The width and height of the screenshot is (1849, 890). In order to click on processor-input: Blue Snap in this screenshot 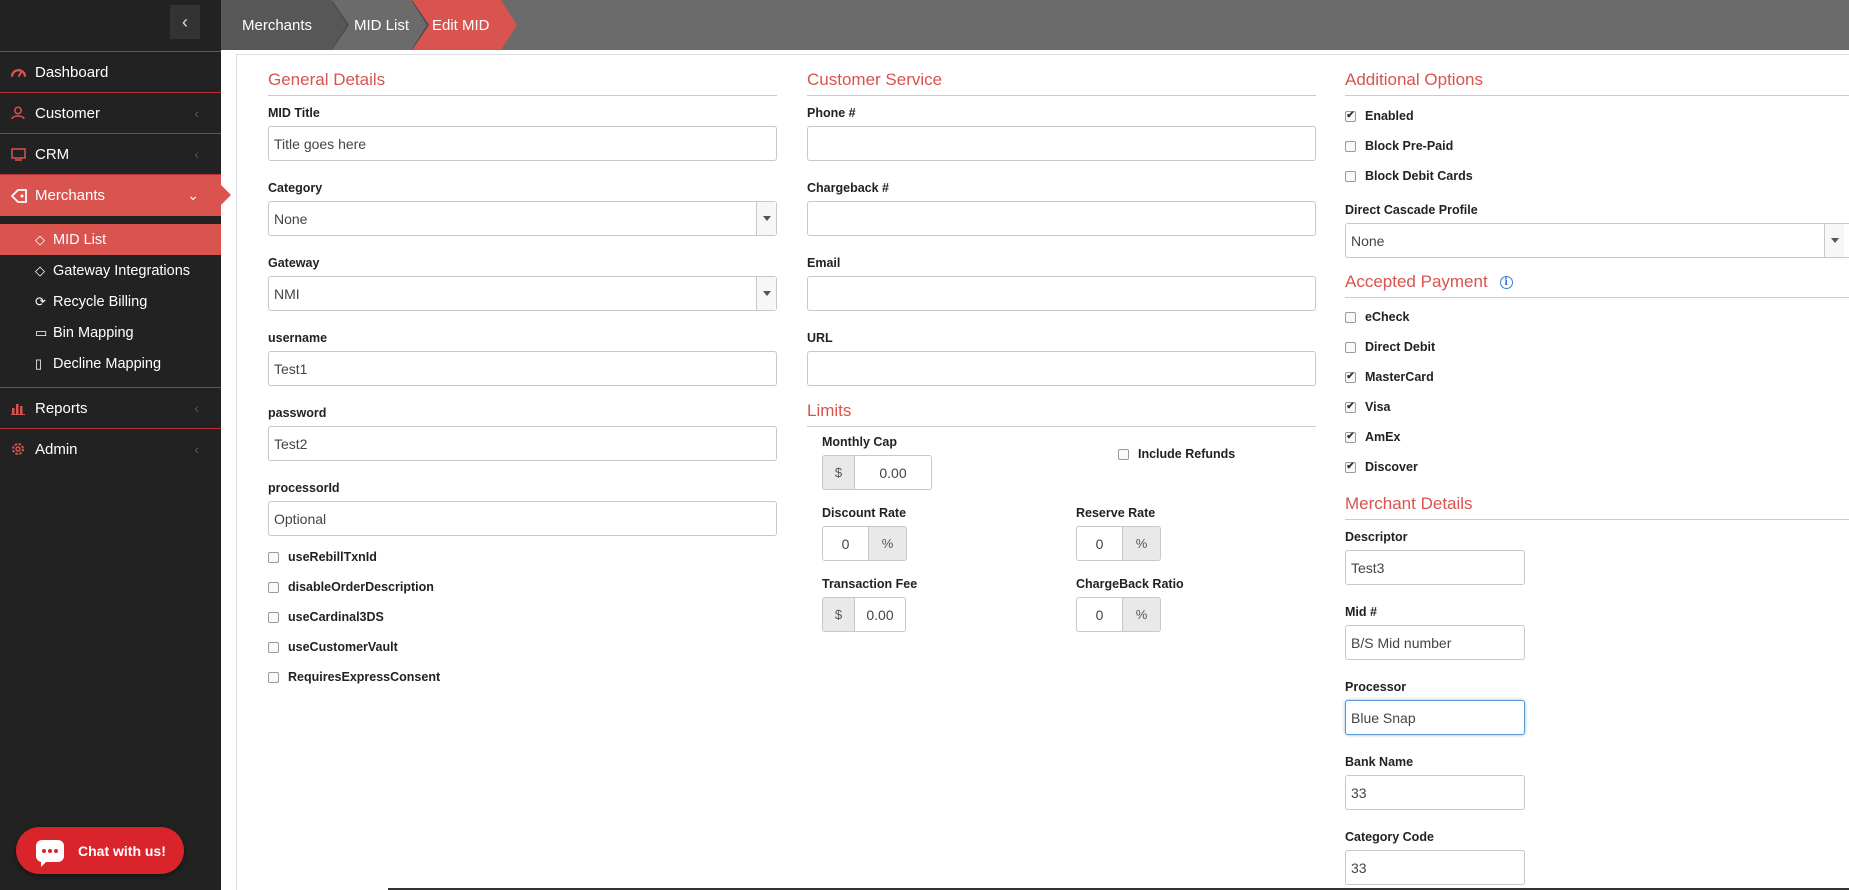, I will do `click(1435, 717)`.